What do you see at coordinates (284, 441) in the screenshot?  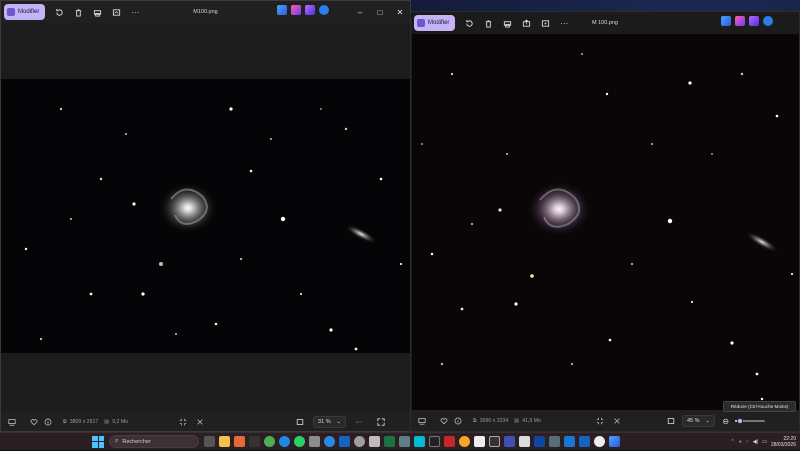 I see `edge-icon` at bounding box center [284, 441].